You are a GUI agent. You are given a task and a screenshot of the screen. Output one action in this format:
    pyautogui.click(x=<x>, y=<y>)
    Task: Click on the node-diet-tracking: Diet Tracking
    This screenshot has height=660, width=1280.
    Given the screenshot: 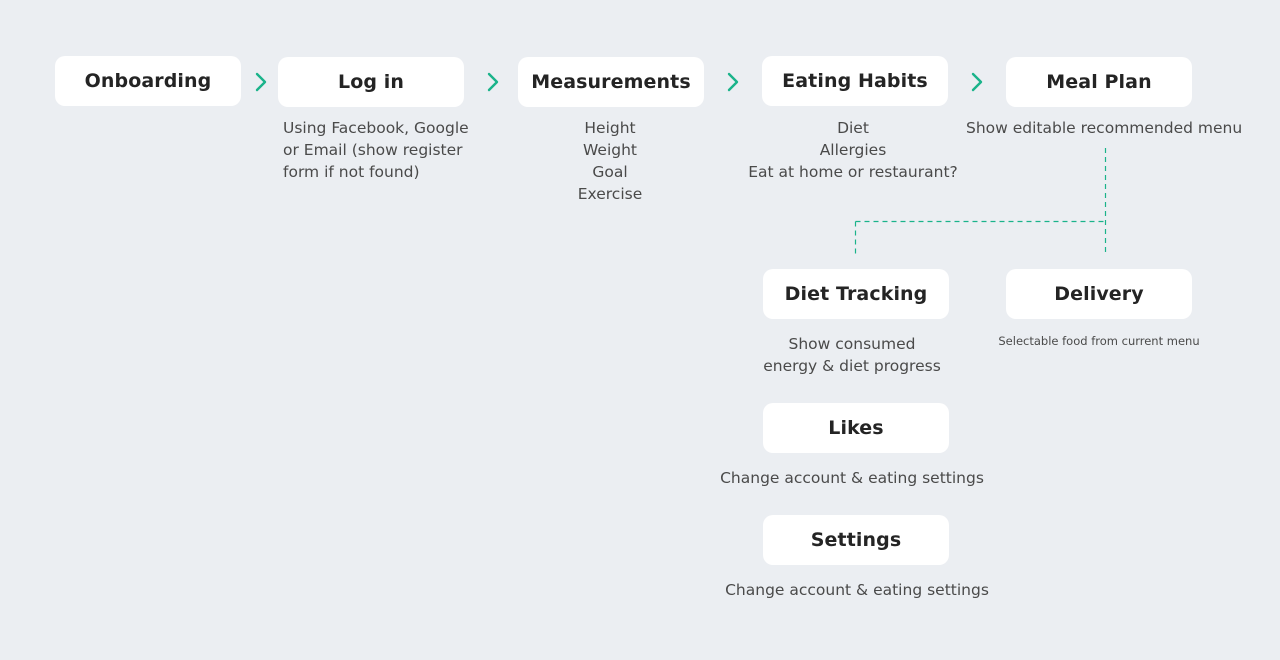 What is the action you would take?
    pyautogui.click(x=856, y=294)
    